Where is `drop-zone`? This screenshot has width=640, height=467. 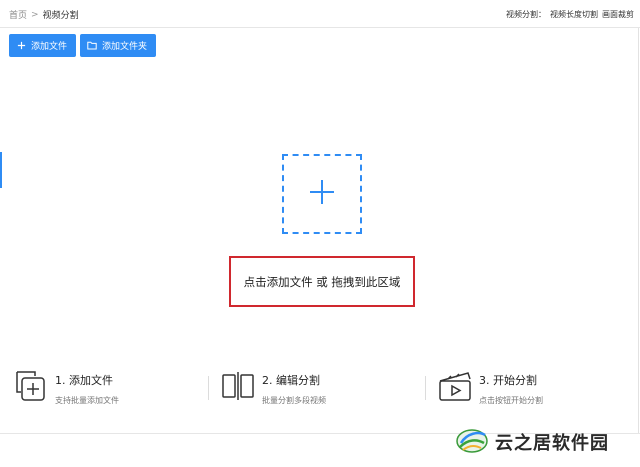
drop-zone is located at coordinates (322, 194).